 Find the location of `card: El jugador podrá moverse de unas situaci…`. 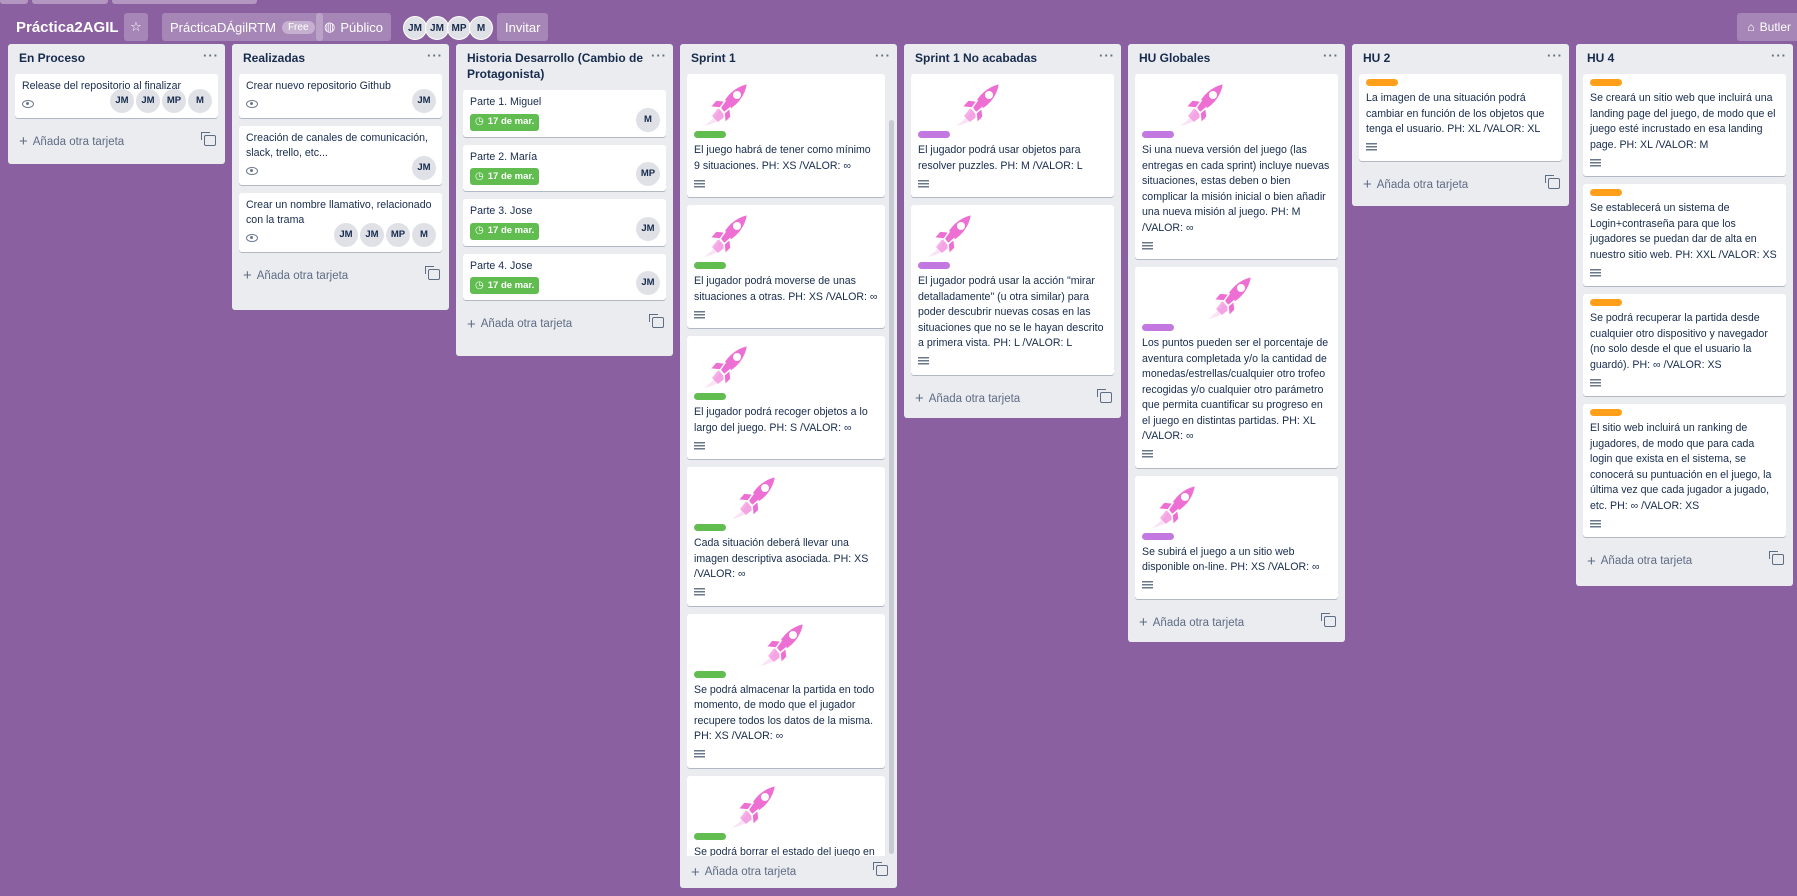

card: El jugador podrá moverse de unas situaci… is located at coordinates (786, 266).